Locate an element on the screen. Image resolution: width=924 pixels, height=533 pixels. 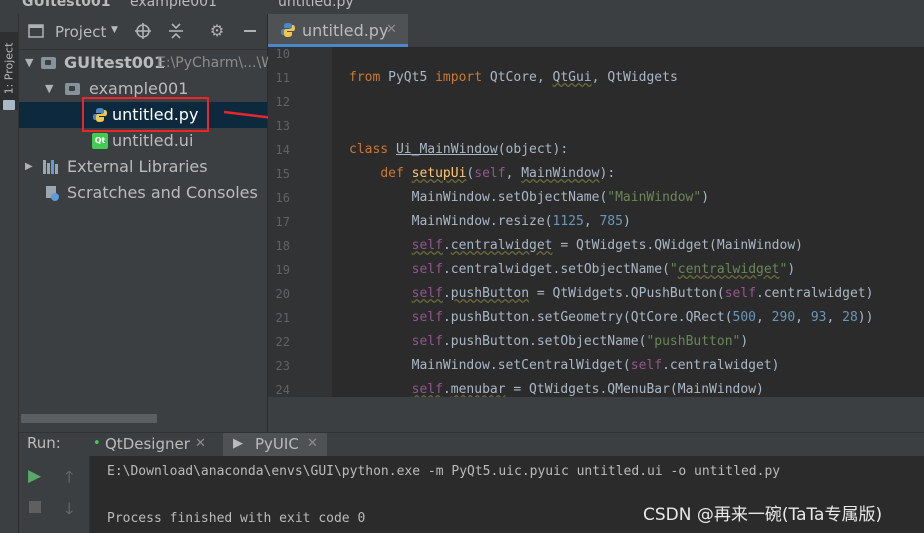
tree-item-external-libraries: ▶ External Libraries is located at coordinates (143, 167).